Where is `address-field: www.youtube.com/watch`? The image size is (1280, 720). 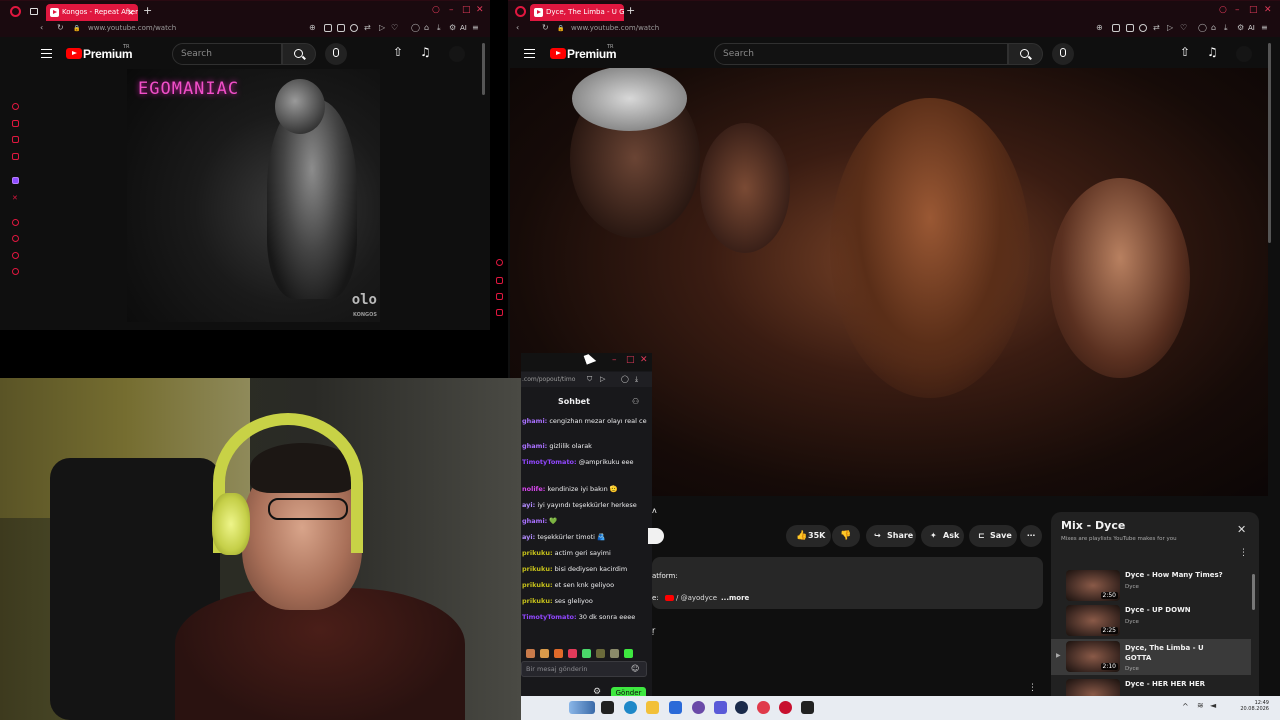 address-field: www.youtube.com/watch is located at coordinates (615, 28).